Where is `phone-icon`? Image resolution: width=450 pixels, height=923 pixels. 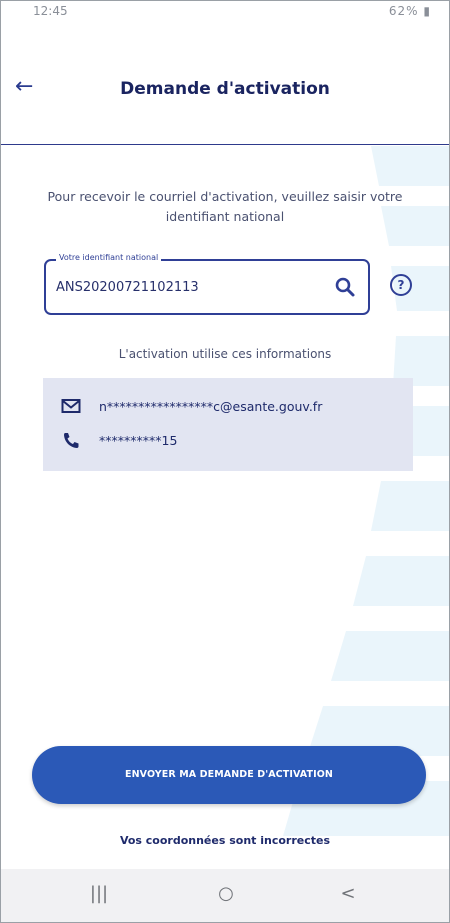 phone-icon is located at coordinates (71, 440).